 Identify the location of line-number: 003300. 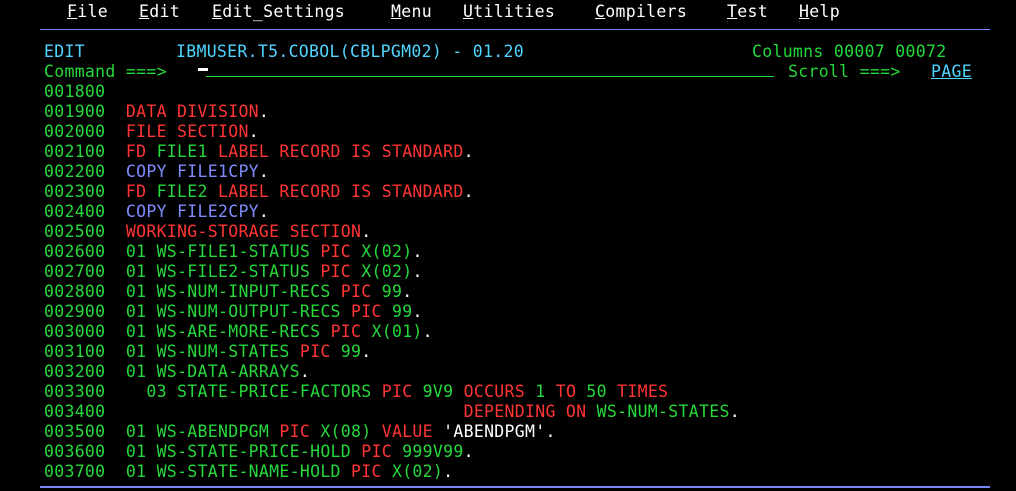
(74, 391).